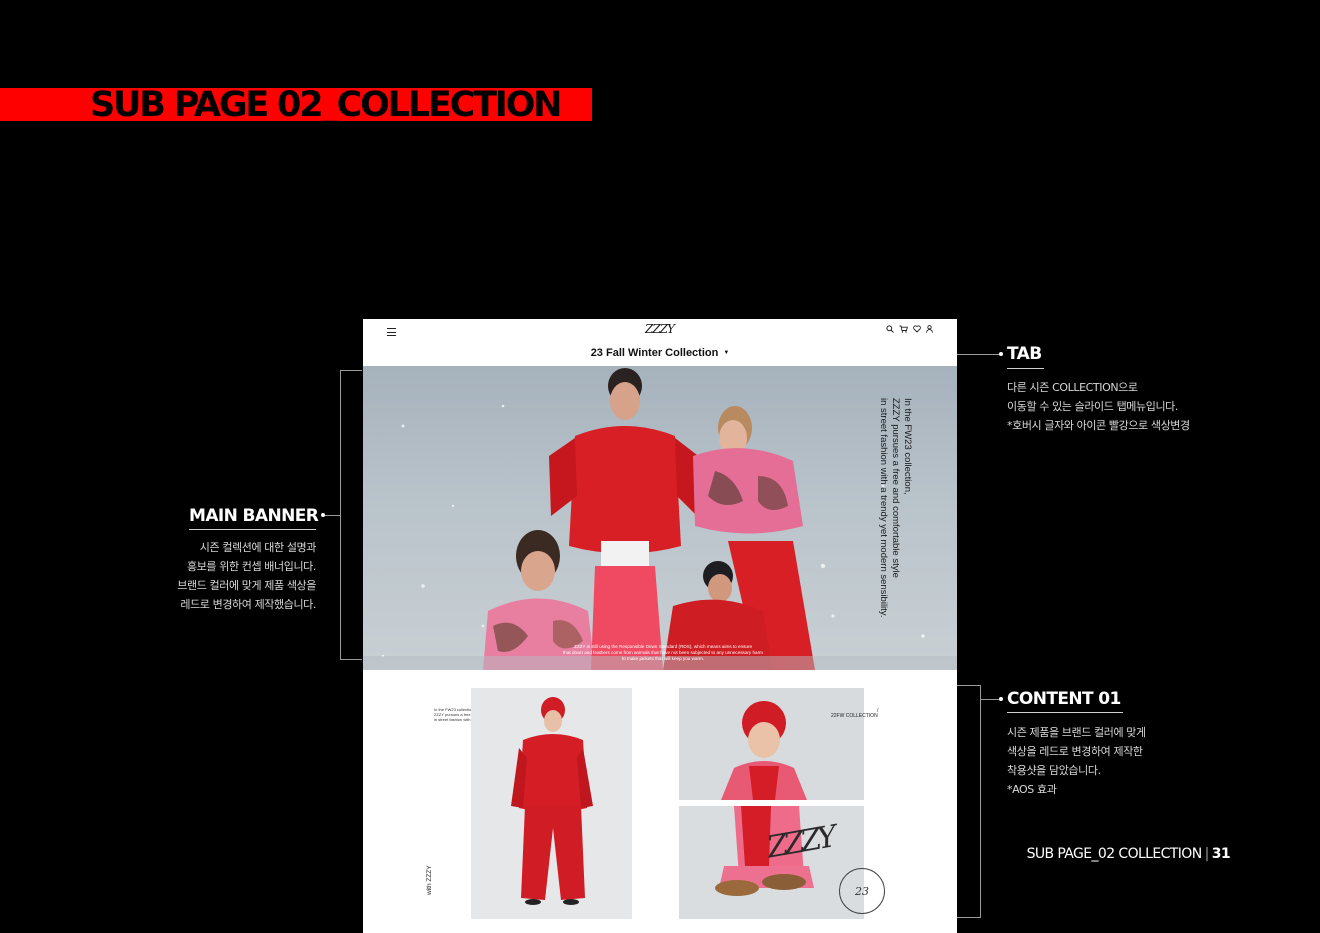  Describe the element at coordinates (1001, 354) in the screenshot. I see `tab-leader-dot` at that location.